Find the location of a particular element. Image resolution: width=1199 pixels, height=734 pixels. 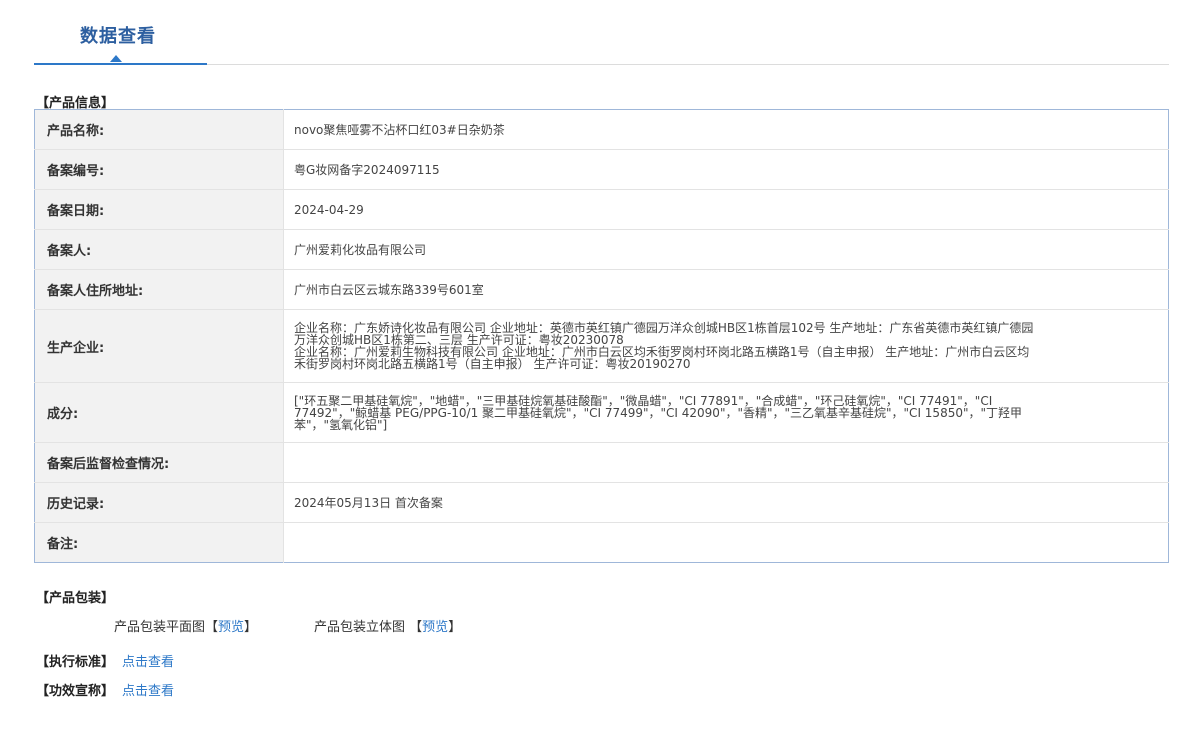

info-row: 备案编号: 粤G妆网备字2024097115 is located at coordinates (601, 169).